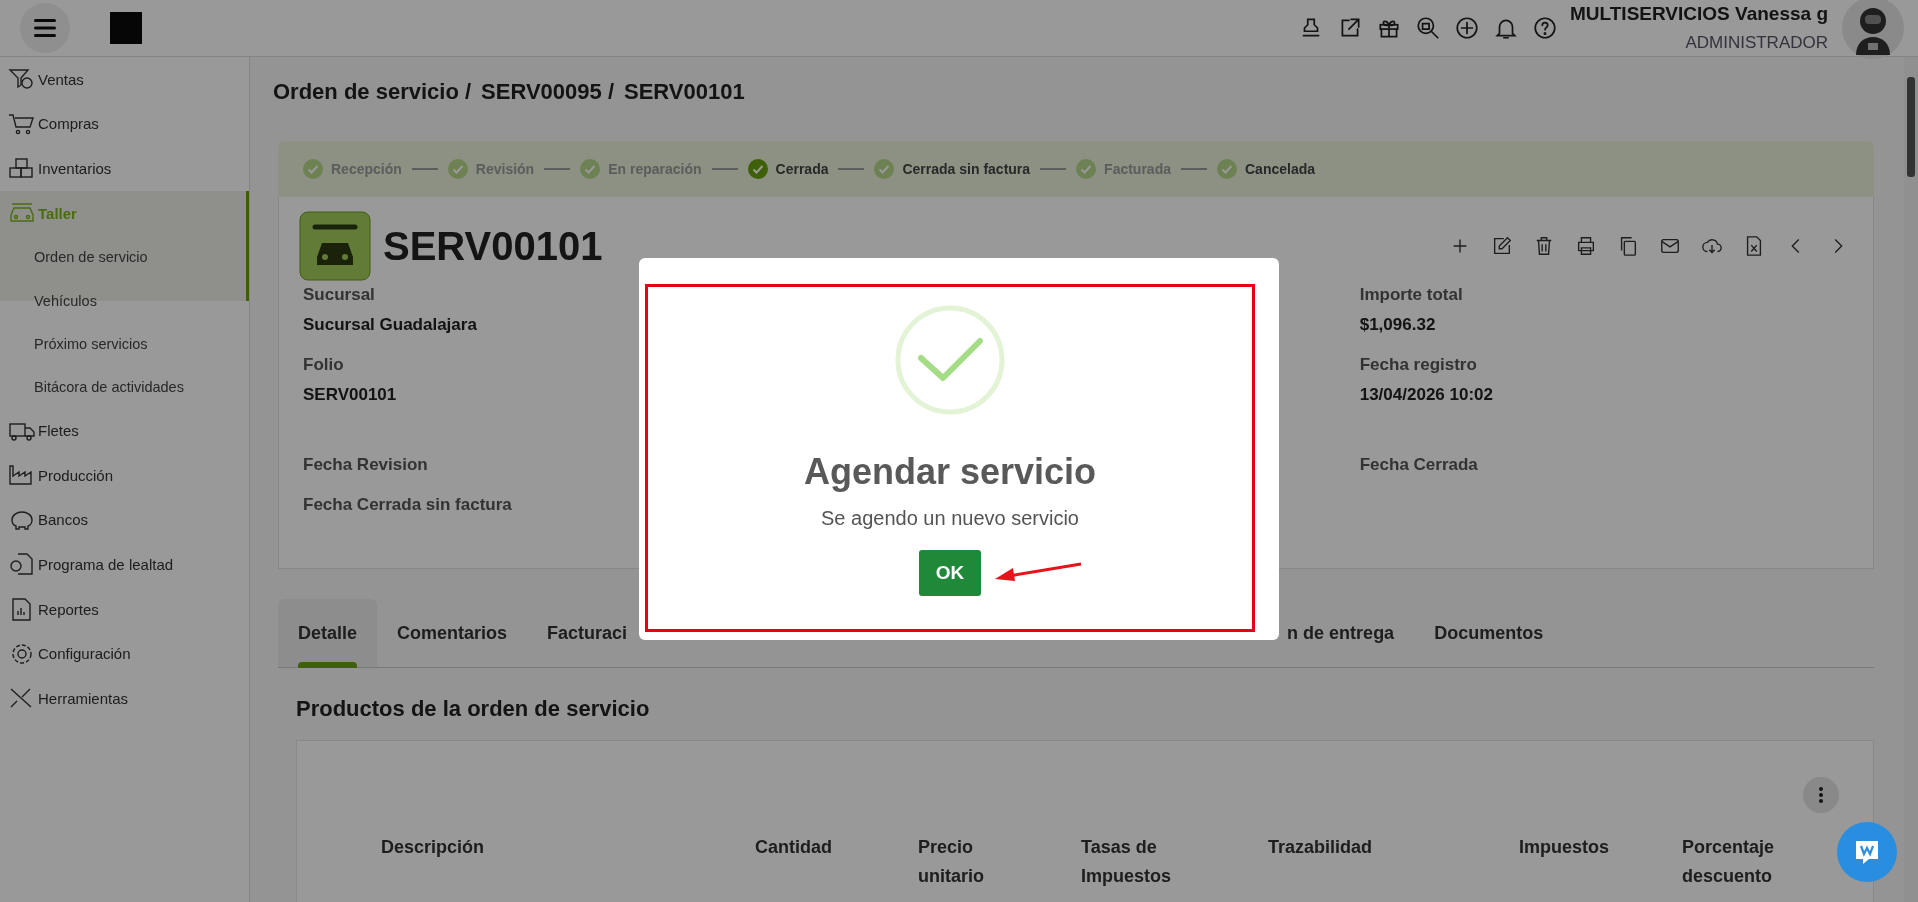 This screenshot has width=1918, height=902. What do you see at coordinates (124, 653) in the screenshot?
I see `sidebar-item: Configuración` at bounding box center [124, 653].